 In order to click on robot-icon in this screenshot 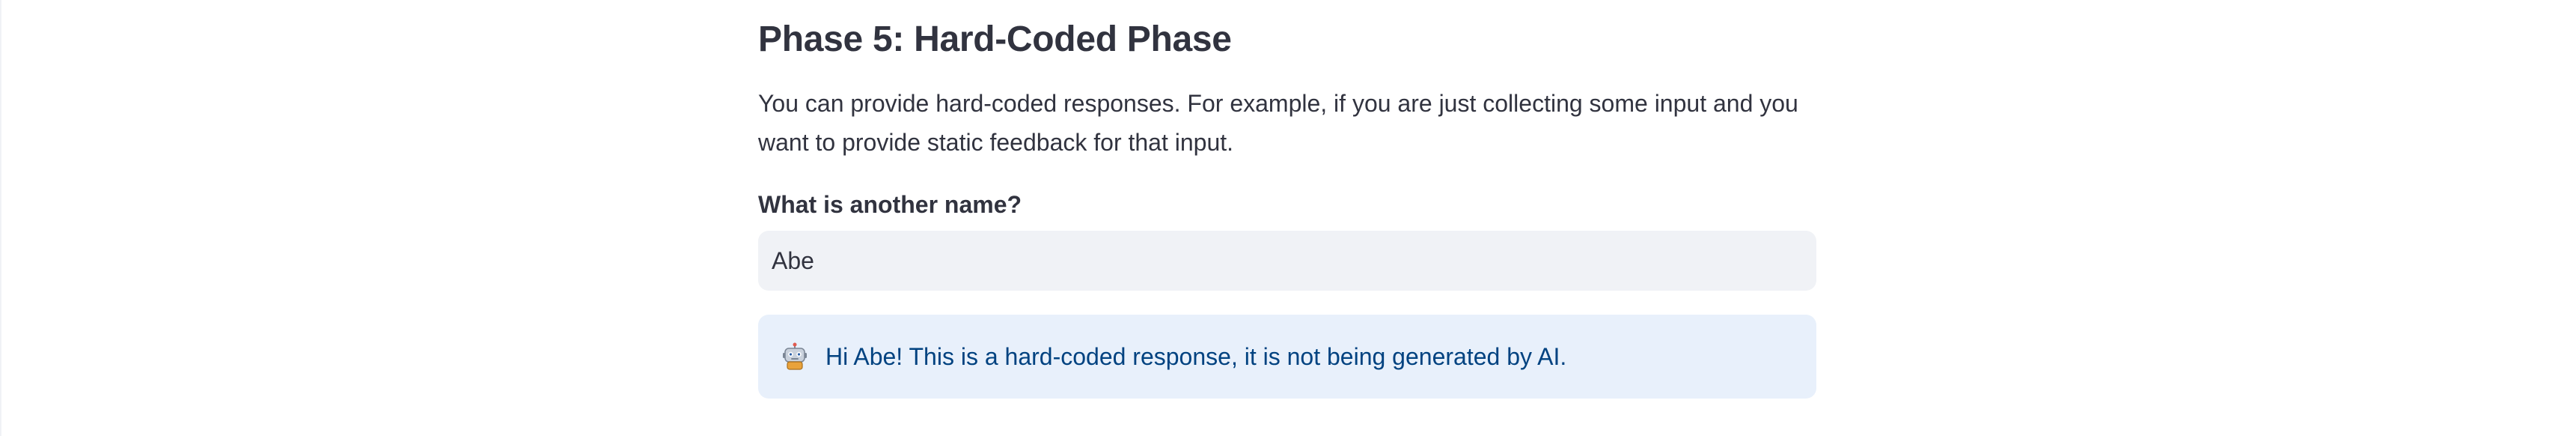, I will do `click(795, 356)`.